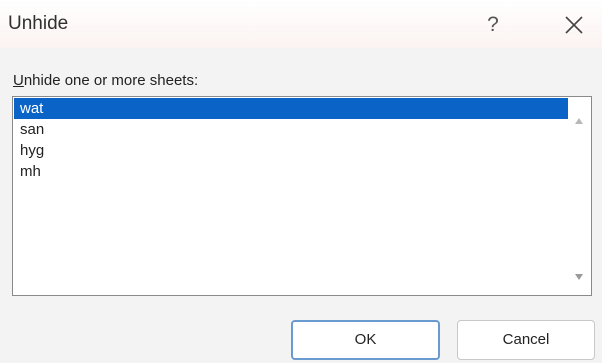 The height and width of the screenshot is (363, 602). Describe the element at coordinates (18, 80) in the screenshot. I see `prompt-mnemonic: U` at that location.